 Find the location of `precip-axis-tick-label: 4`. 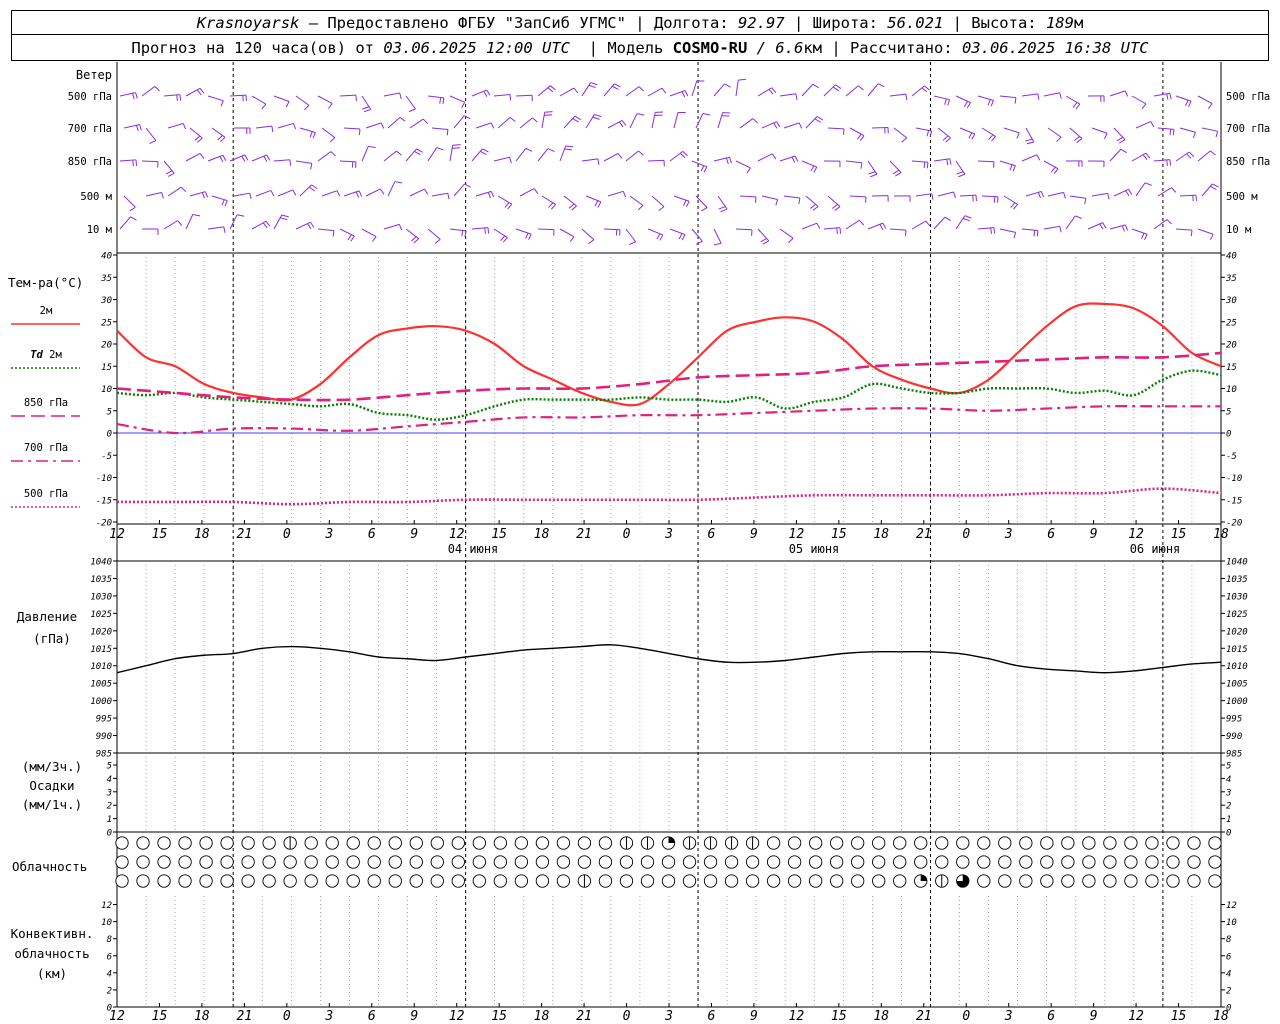

precip-axis-tick-label: 4 is located at coordinates (109, 780).